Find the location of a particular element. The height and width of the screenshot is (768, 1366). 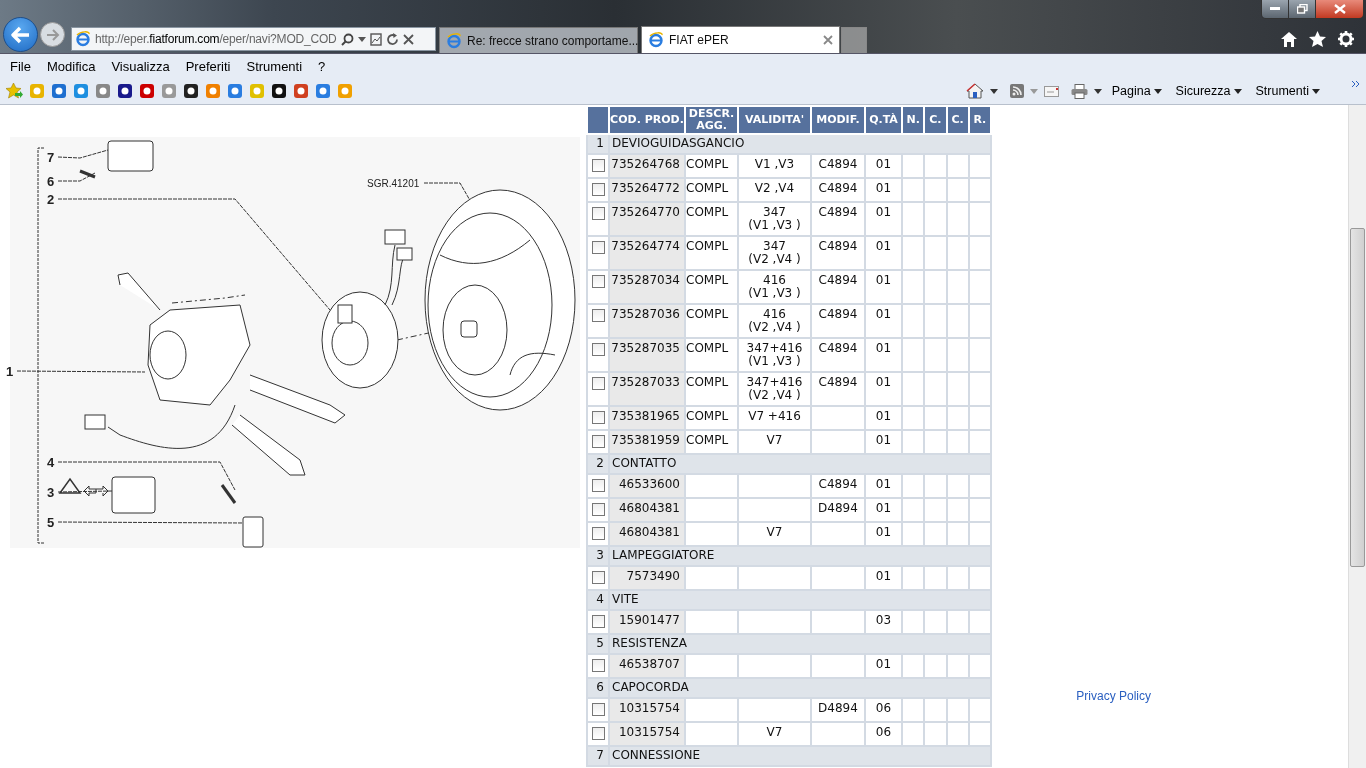

menu-item: File is located at coordinates (20, 66).